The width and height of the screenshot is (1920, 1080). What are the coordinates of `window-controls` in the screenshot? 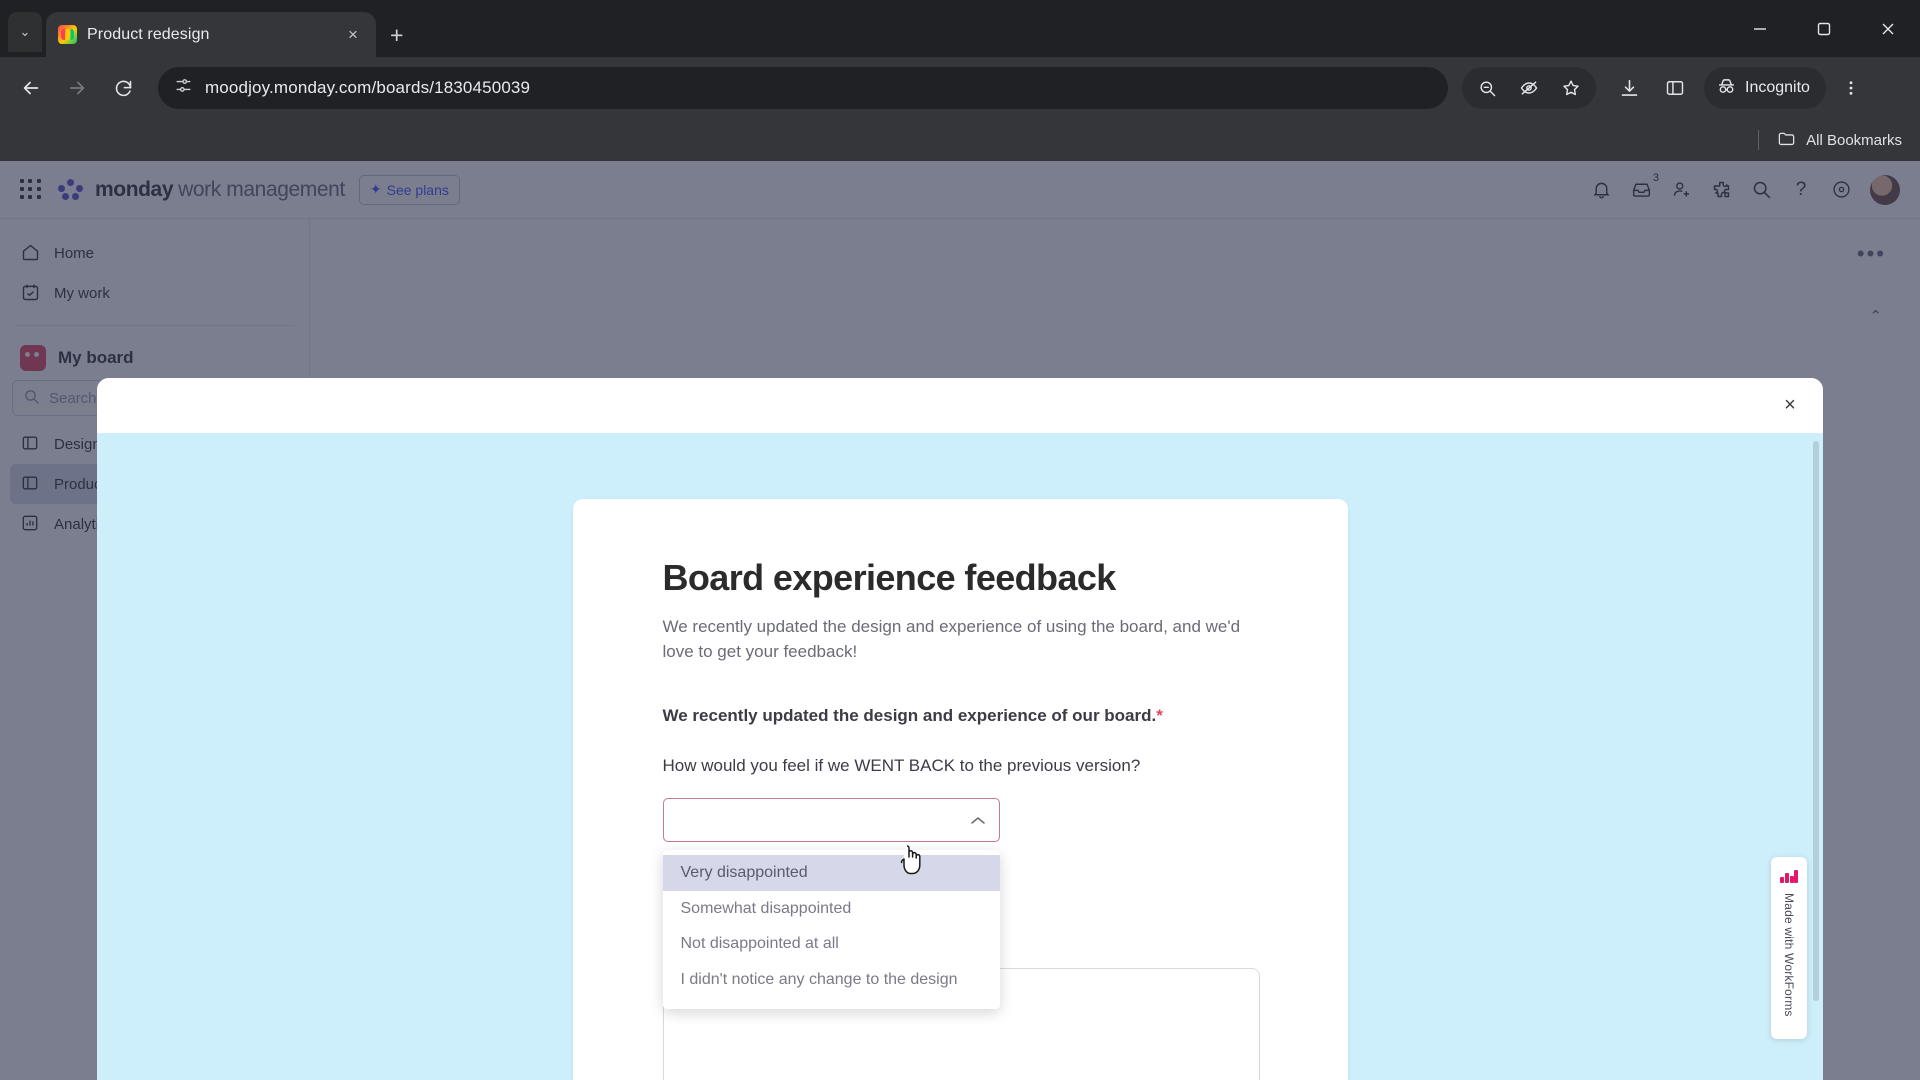 It's located at (1824, 28).